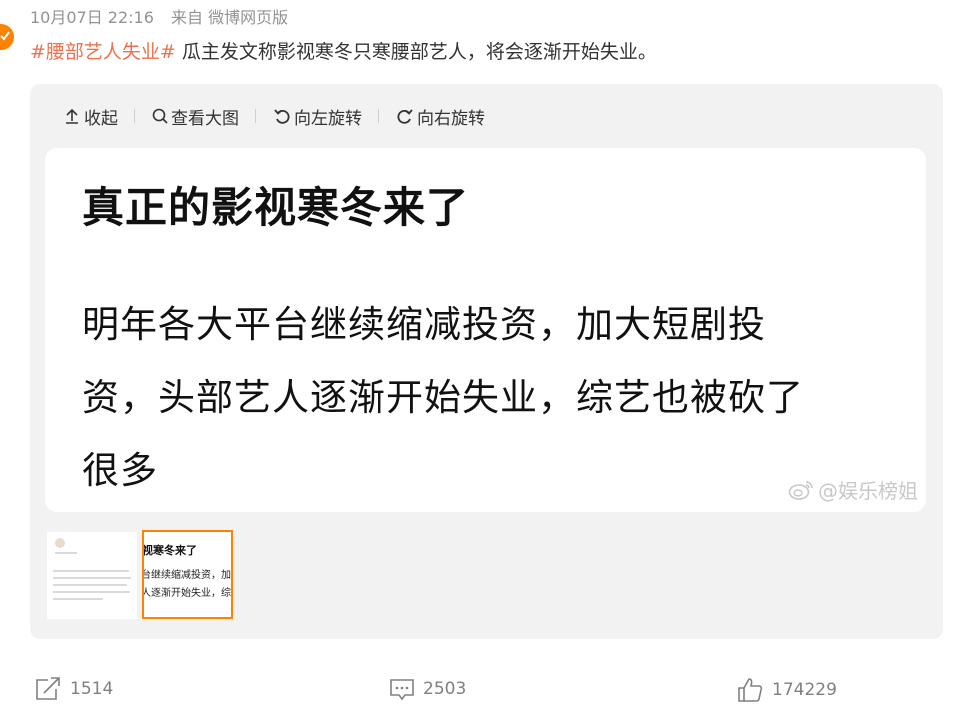  I want to click on repost-button: 1514, so click(73, 689).